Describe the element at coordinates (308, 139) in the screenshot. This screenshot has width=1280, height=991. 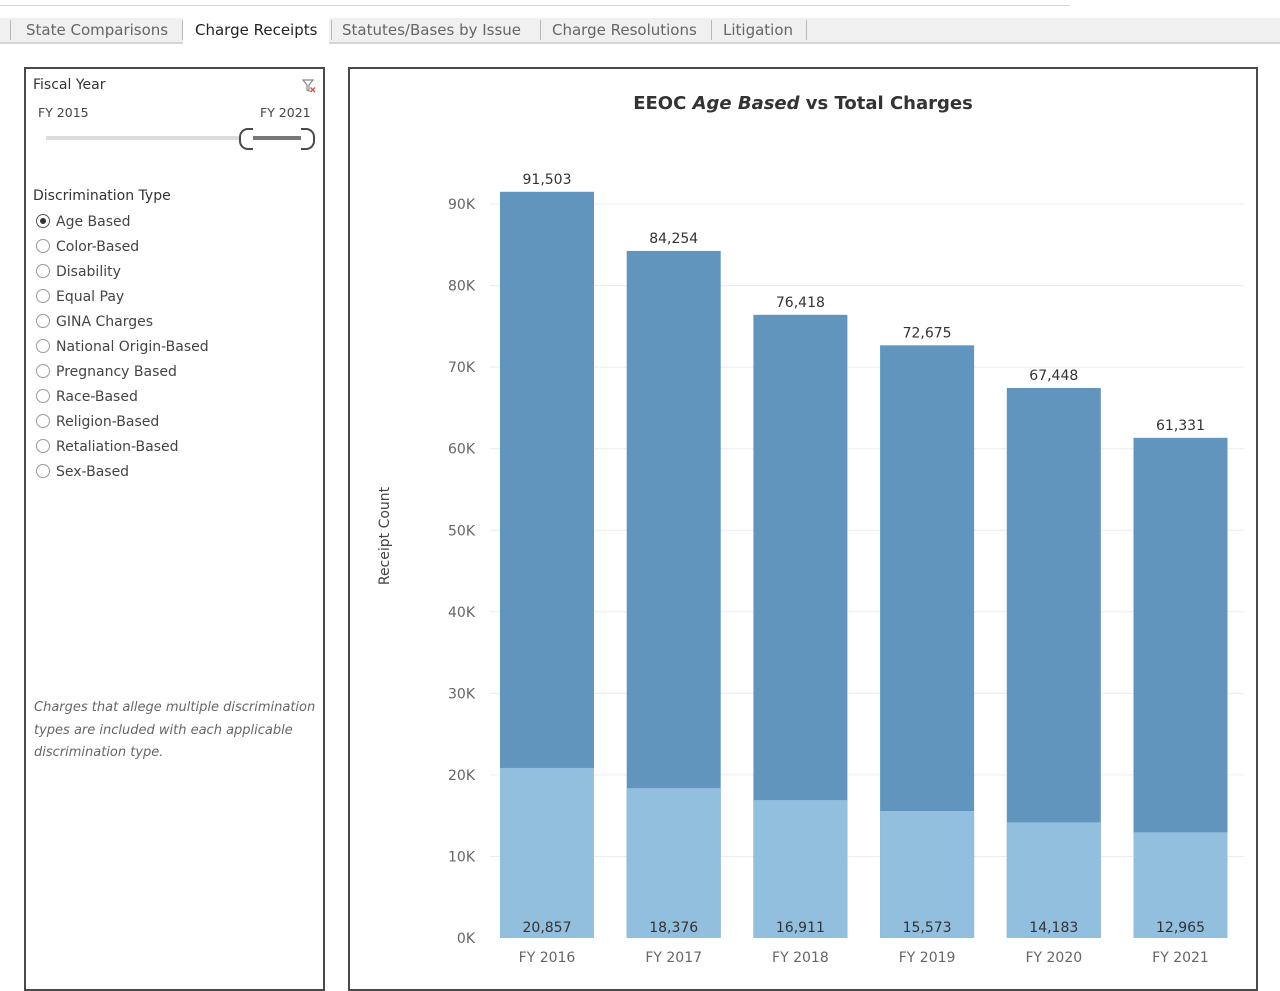
I see `fiscal-year-slider-end-handle` at that location.